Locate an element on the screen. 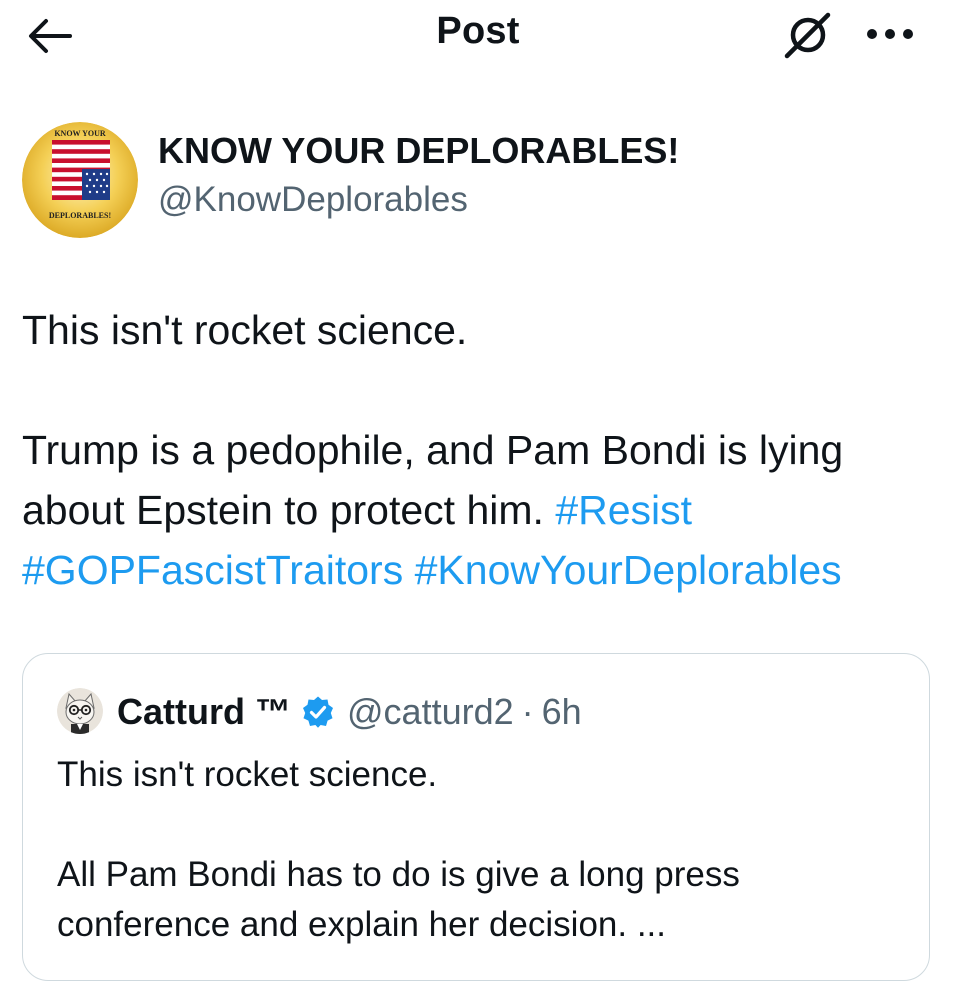  author-avatar: KNOW YOUR DEPLORABLES! is located at coordinates (80, 180).